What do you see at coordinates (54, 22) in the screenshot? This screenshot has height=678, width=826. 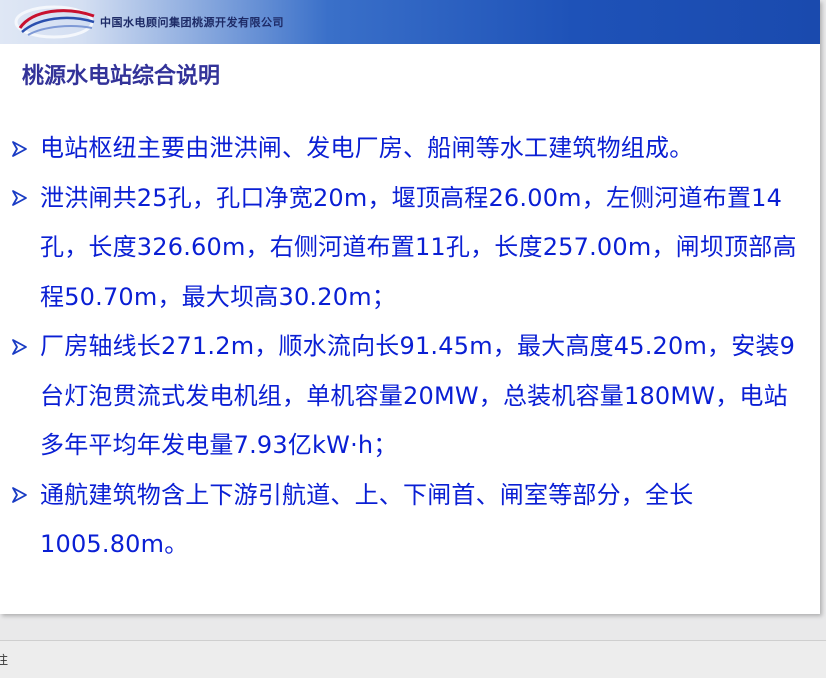 I see `swoosh-logo-icon` at bounding box center [54, 22].